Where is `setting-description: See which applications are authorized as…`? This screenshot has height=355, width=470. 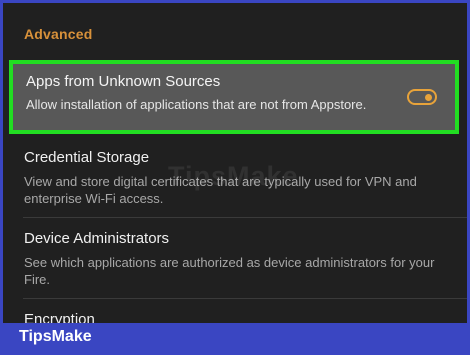 setting-description: See which applications are authorized as… is located at coordinates (229, 271).